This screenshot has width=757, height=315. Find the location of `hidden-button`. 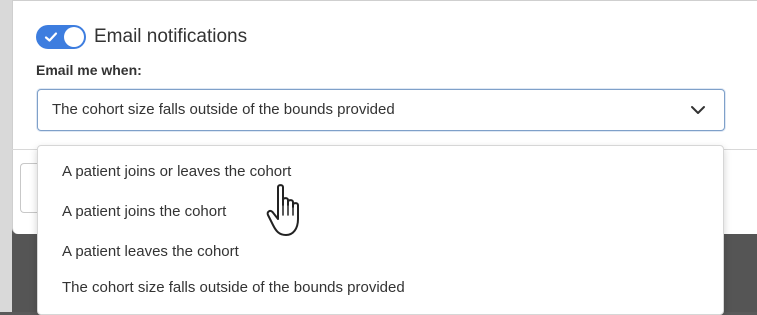

hidden-button is located at coordinates (28, 188).